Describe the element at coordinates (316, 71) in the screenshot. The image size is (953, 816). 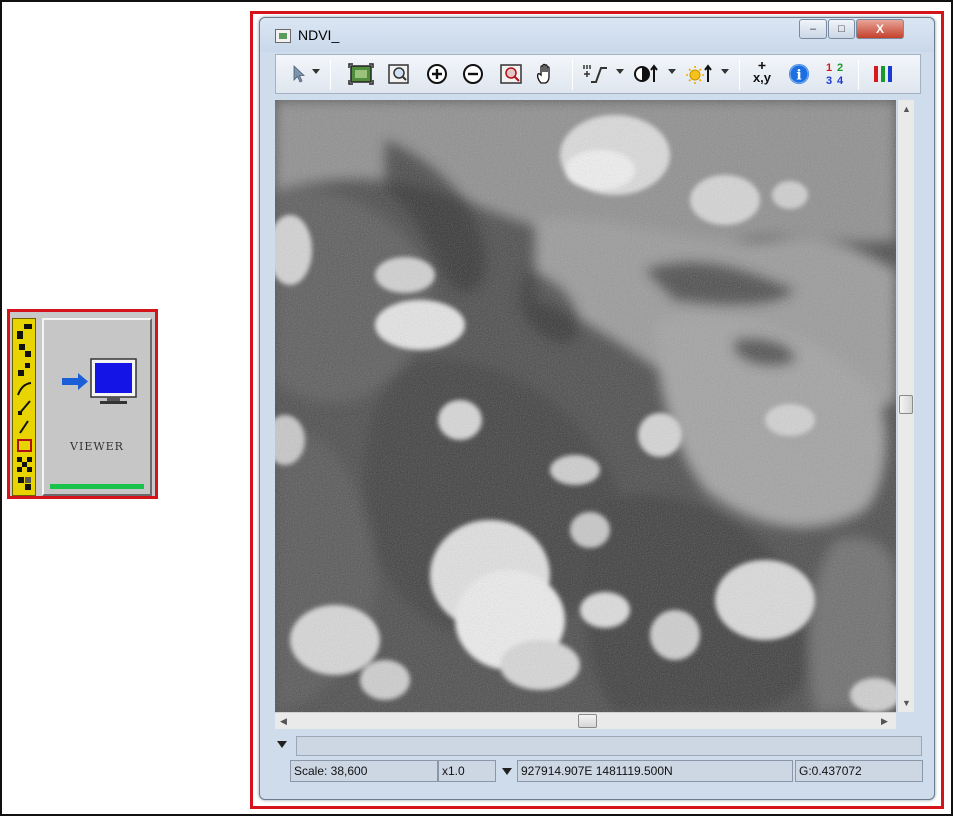
I see `pointer-dropdown-icon` at that location.